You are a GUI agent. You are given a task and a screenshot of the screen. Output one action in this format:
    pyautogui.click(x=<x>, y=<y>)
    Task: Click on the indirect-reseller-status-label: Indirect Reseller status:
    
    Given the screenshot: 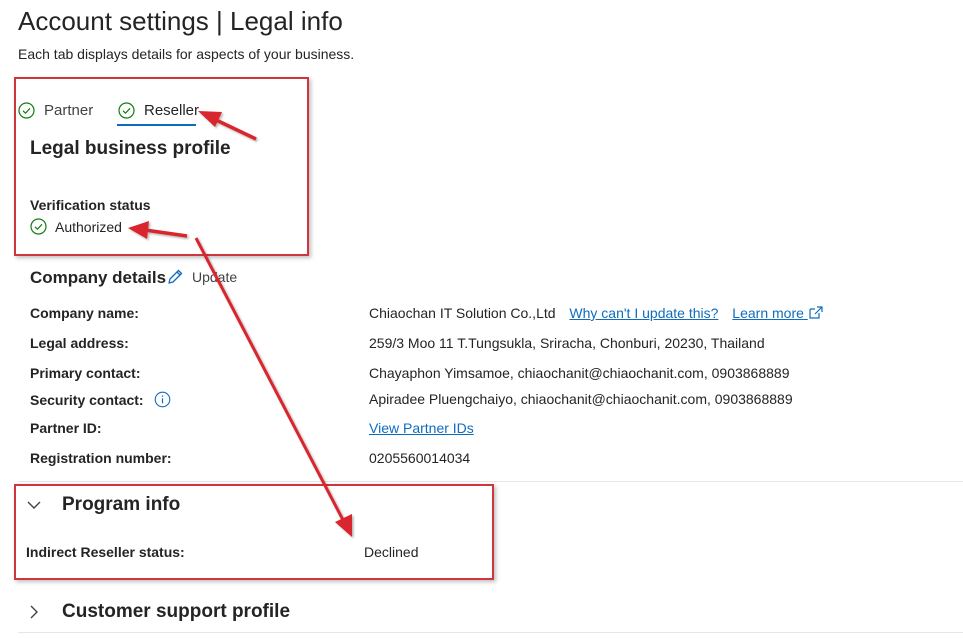 What is the action you would take?
    pyautogui.click(x=105, y=552)
    